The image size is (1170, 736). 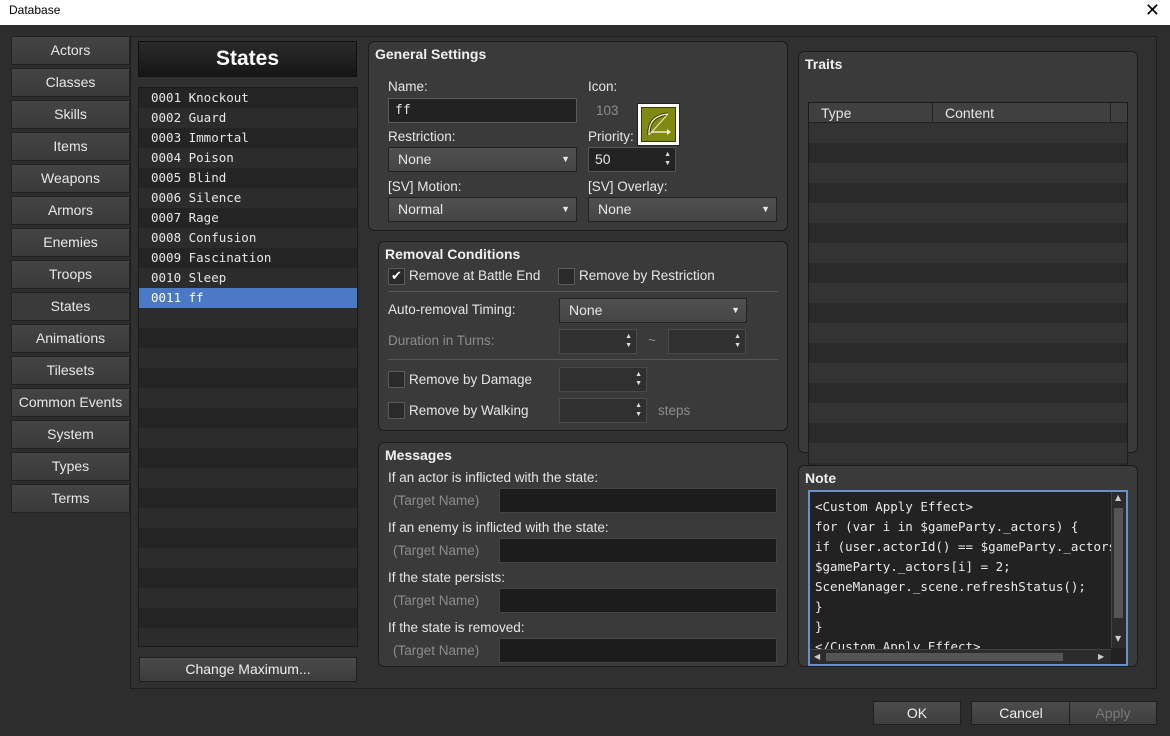 I want to click on duration-max-spinner: ▲ ▼, so click(x=707, y=341).